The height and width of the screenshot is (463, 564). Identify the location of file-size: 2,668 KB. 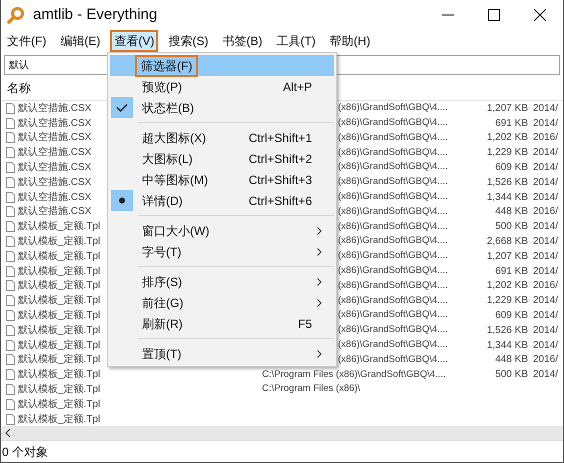
(507, 242).